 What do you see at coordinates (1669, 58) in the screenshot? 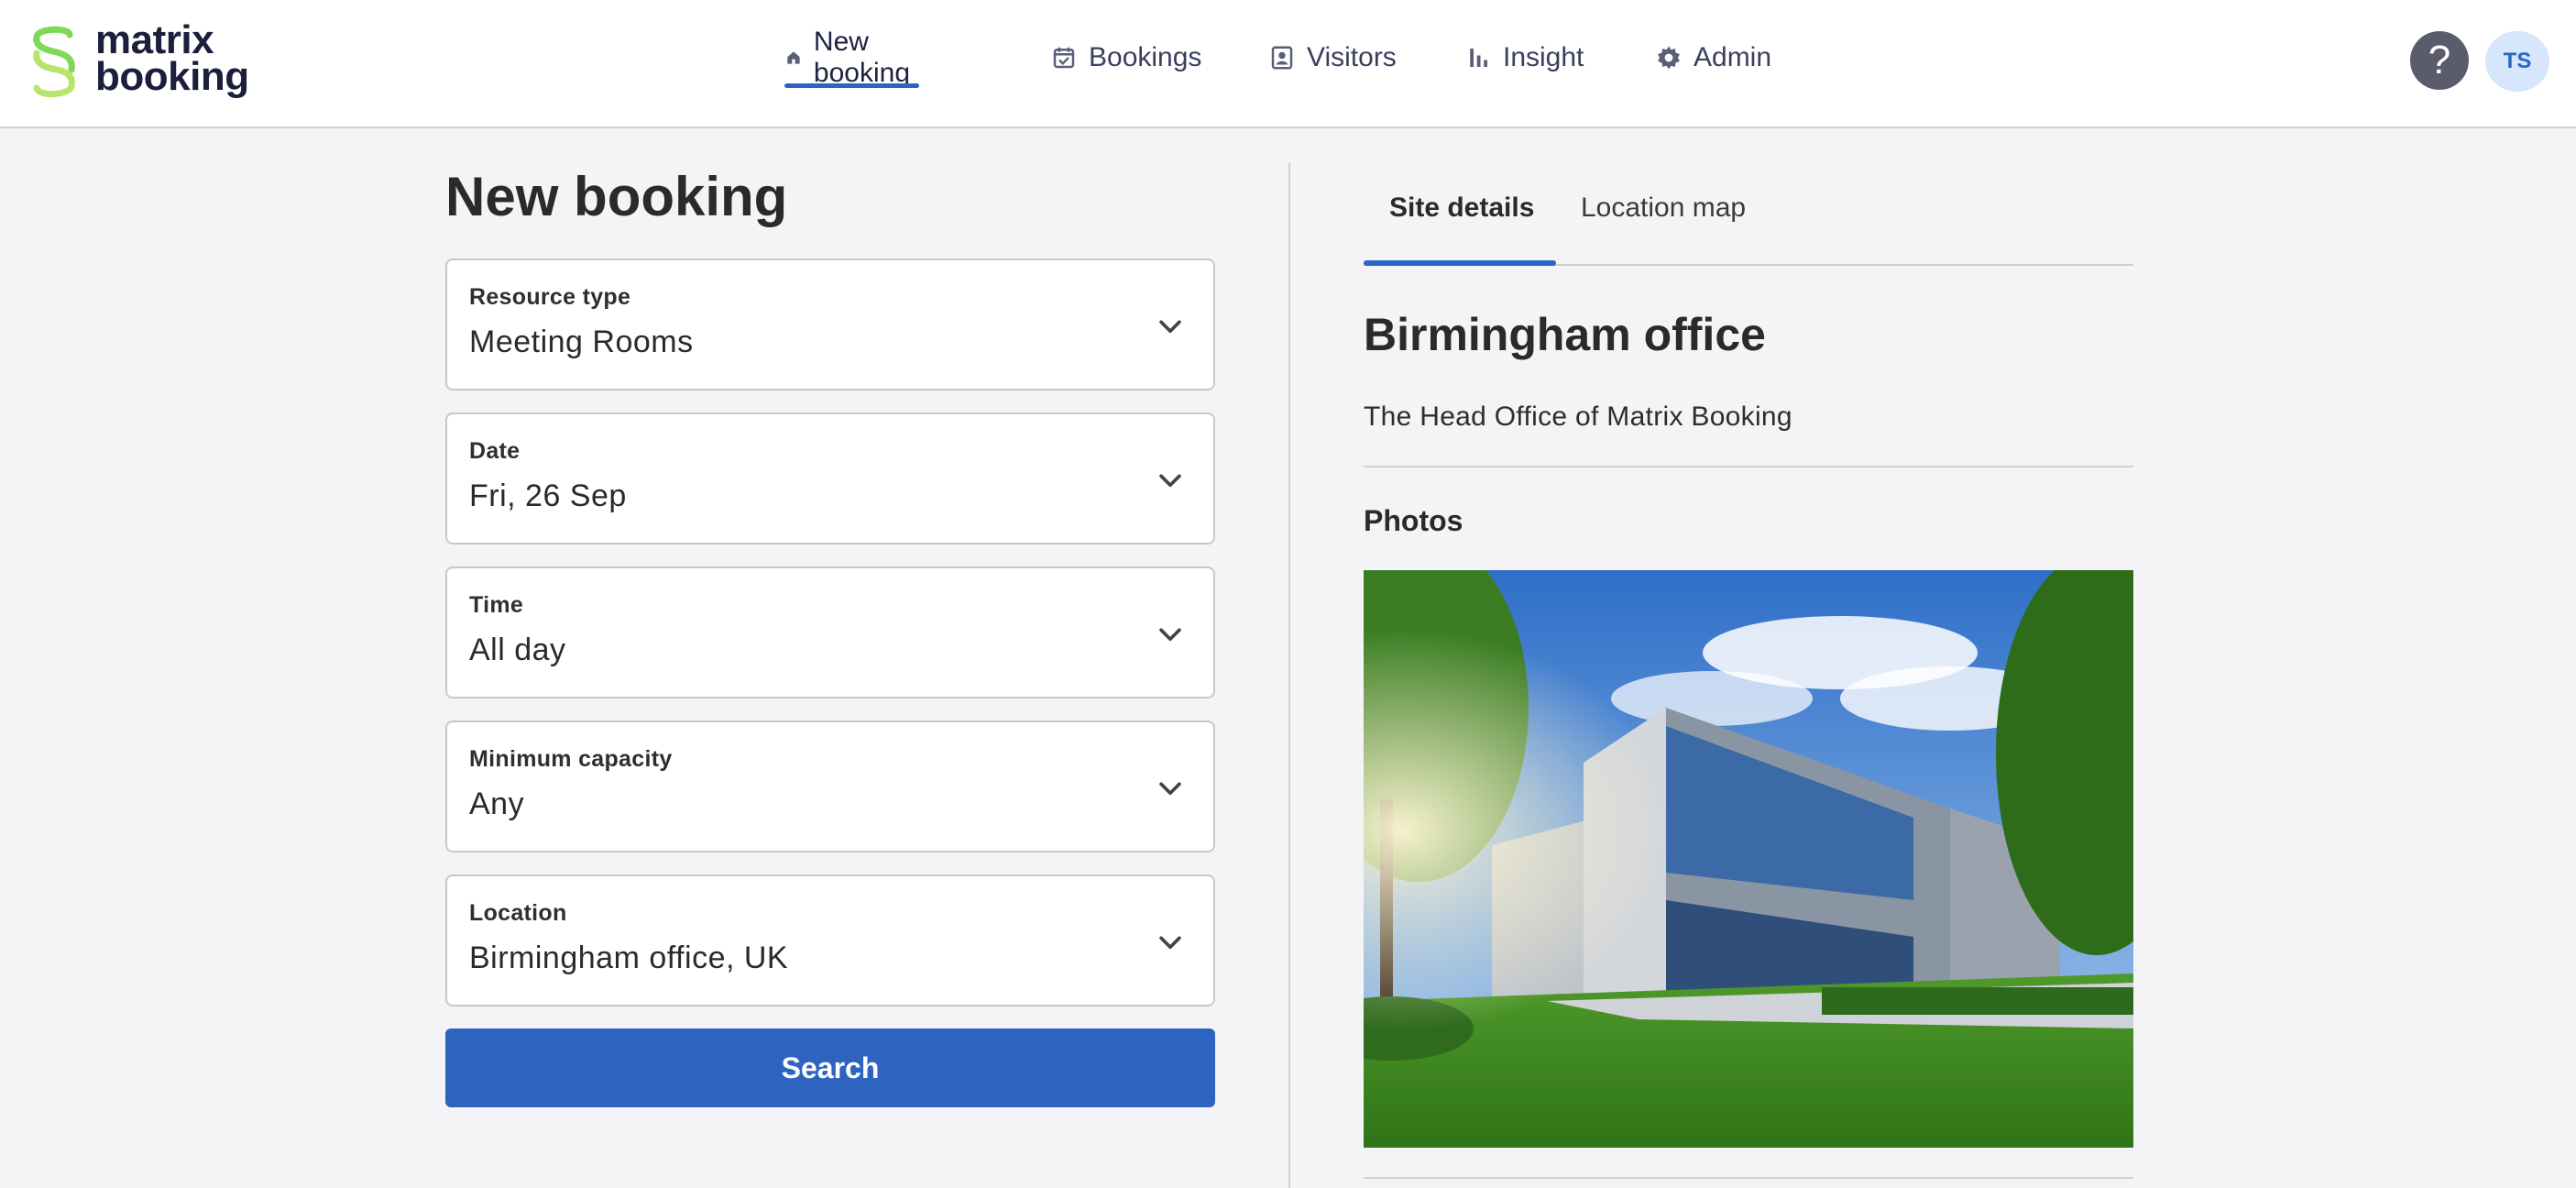
I see `gear-icon` at bounding box center [1669, 58].